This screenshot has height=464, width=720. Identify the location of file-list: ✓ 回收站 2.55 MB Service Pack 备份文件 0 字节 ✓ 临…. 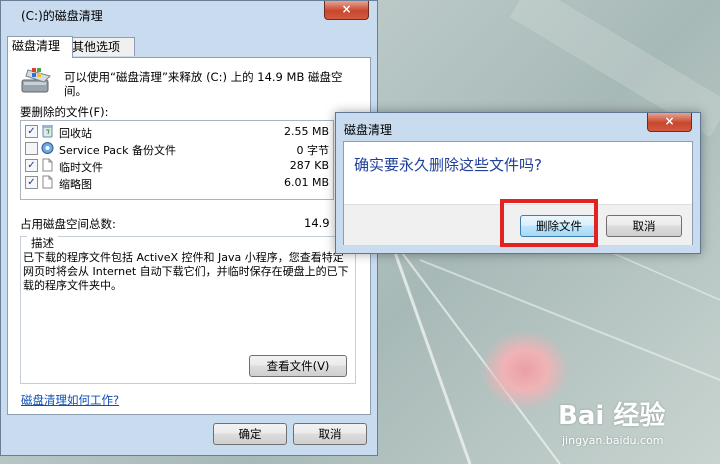
(177, 160).